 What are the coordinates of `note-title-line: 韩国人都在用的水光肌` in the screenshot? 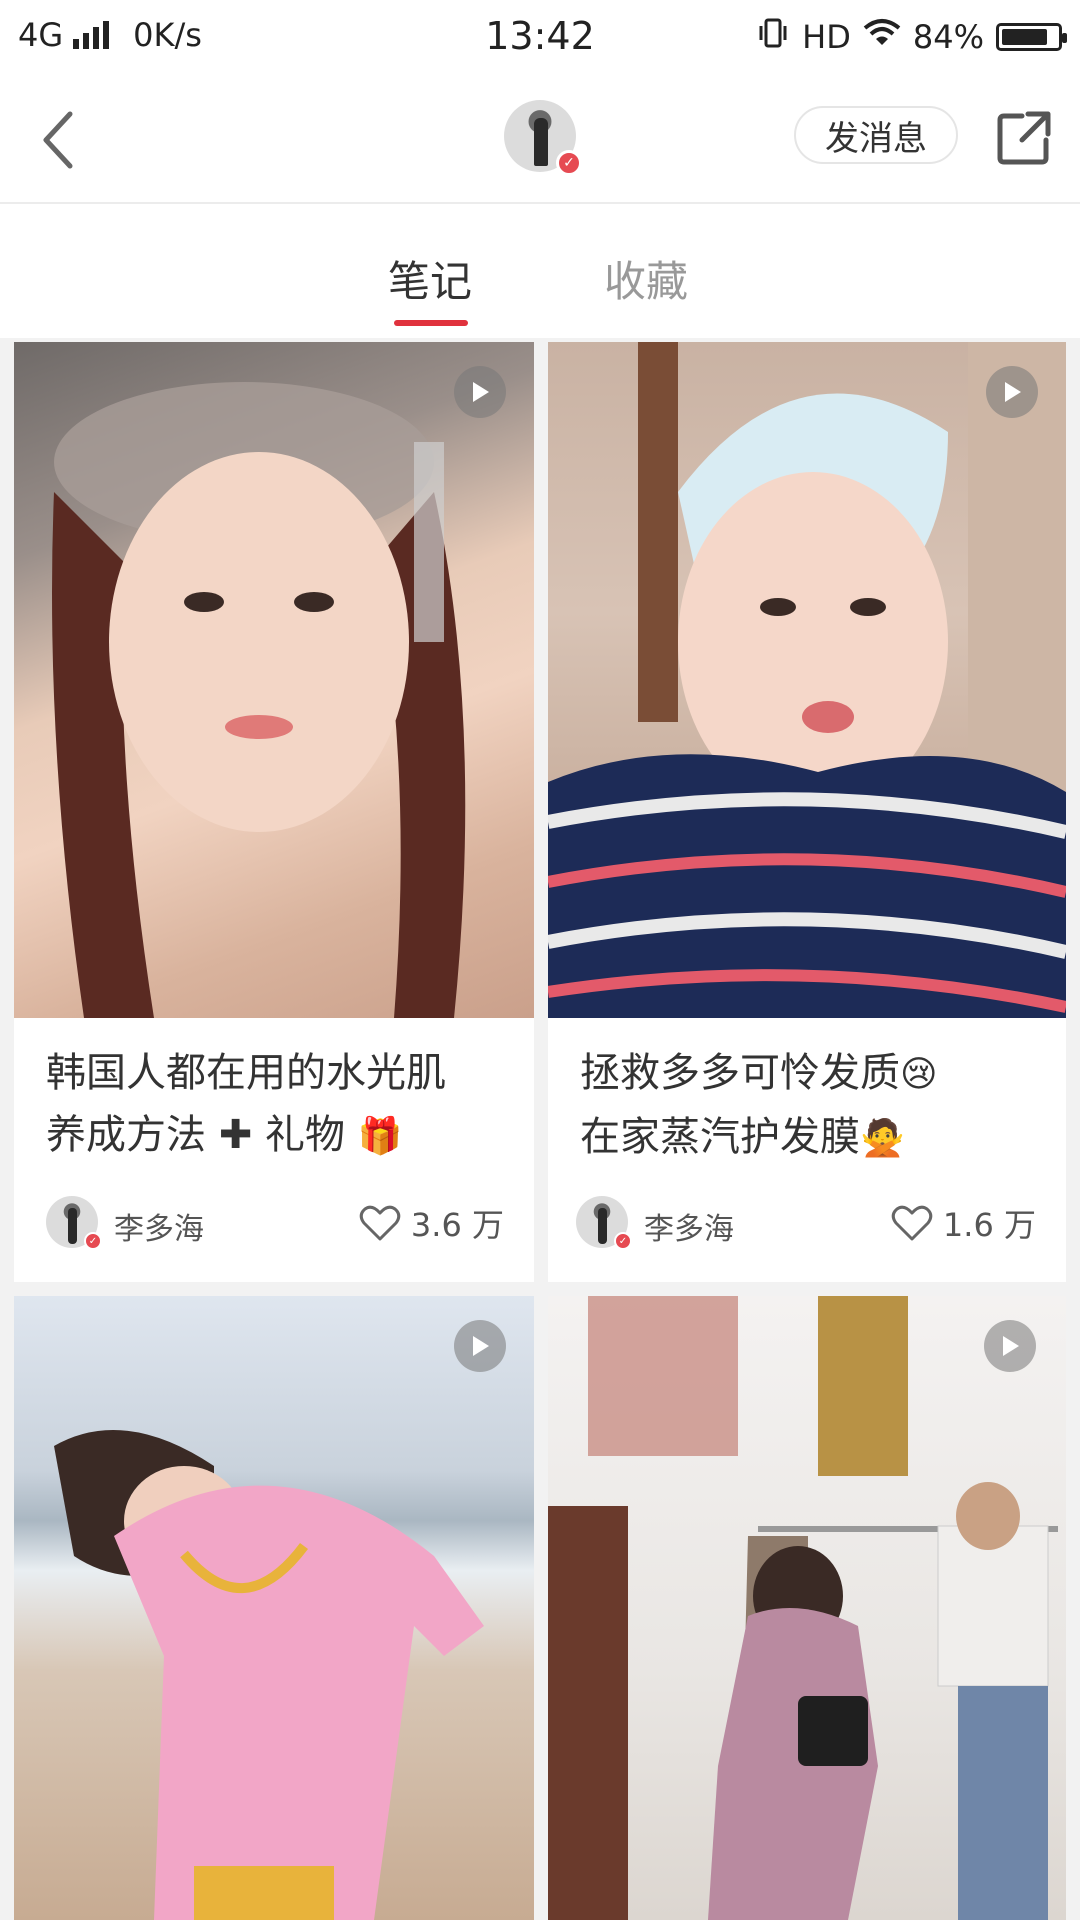 It's located at (246, 1073).